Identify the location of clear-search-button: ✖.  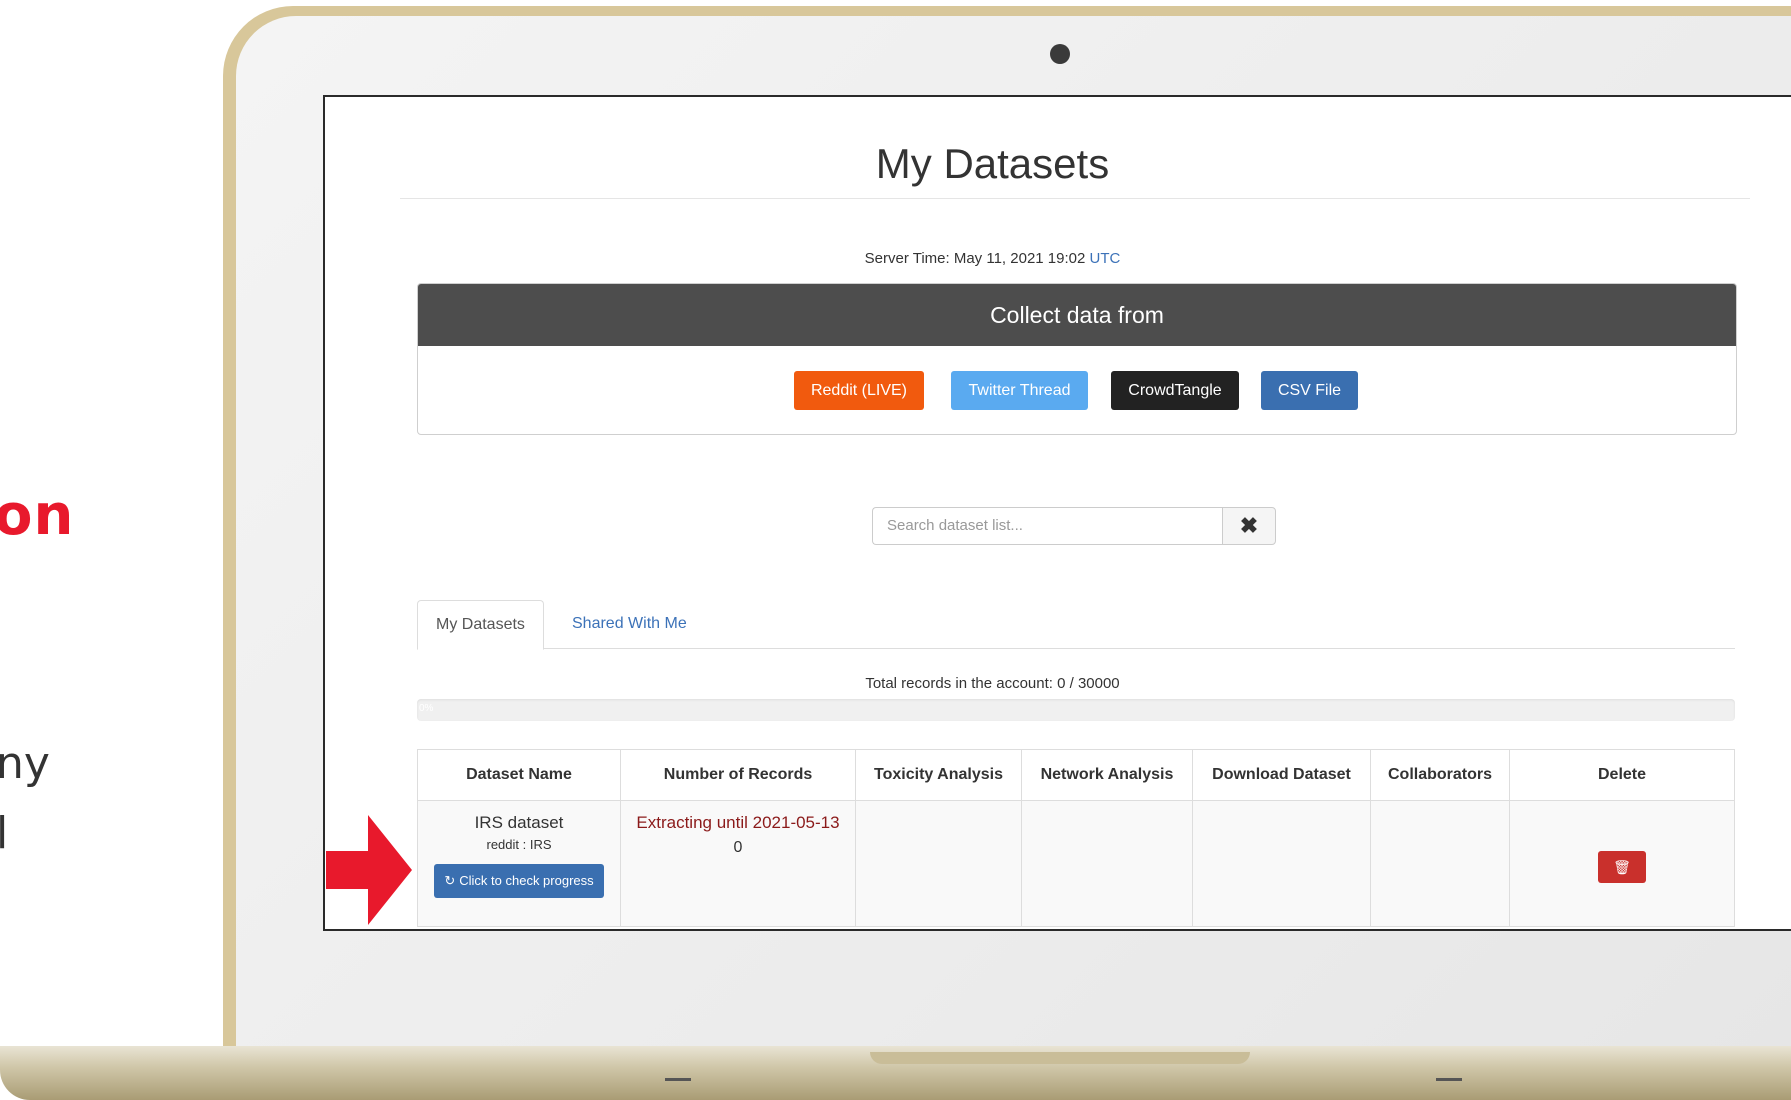
(1249, 526).